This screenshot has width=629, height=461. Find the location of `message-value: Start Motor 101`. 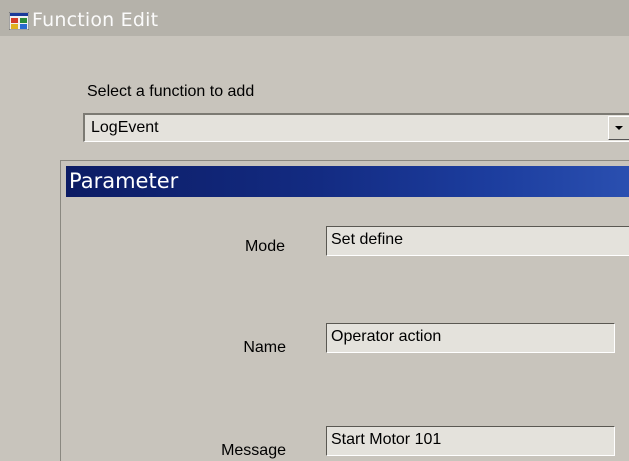

message-value: Start Motor 101 is located at coordinates (386, 439).